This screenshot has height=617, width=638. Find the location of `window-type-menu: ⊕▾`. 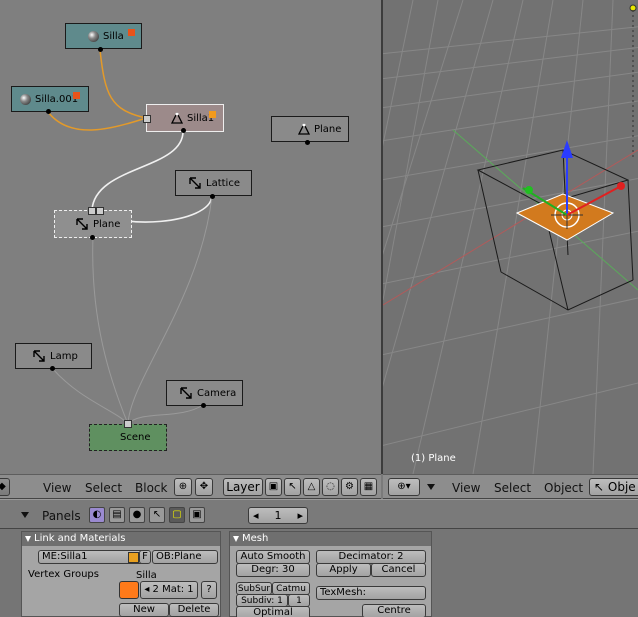

window-type-menu: ⊕▾ is located at coordinates (404, 487).